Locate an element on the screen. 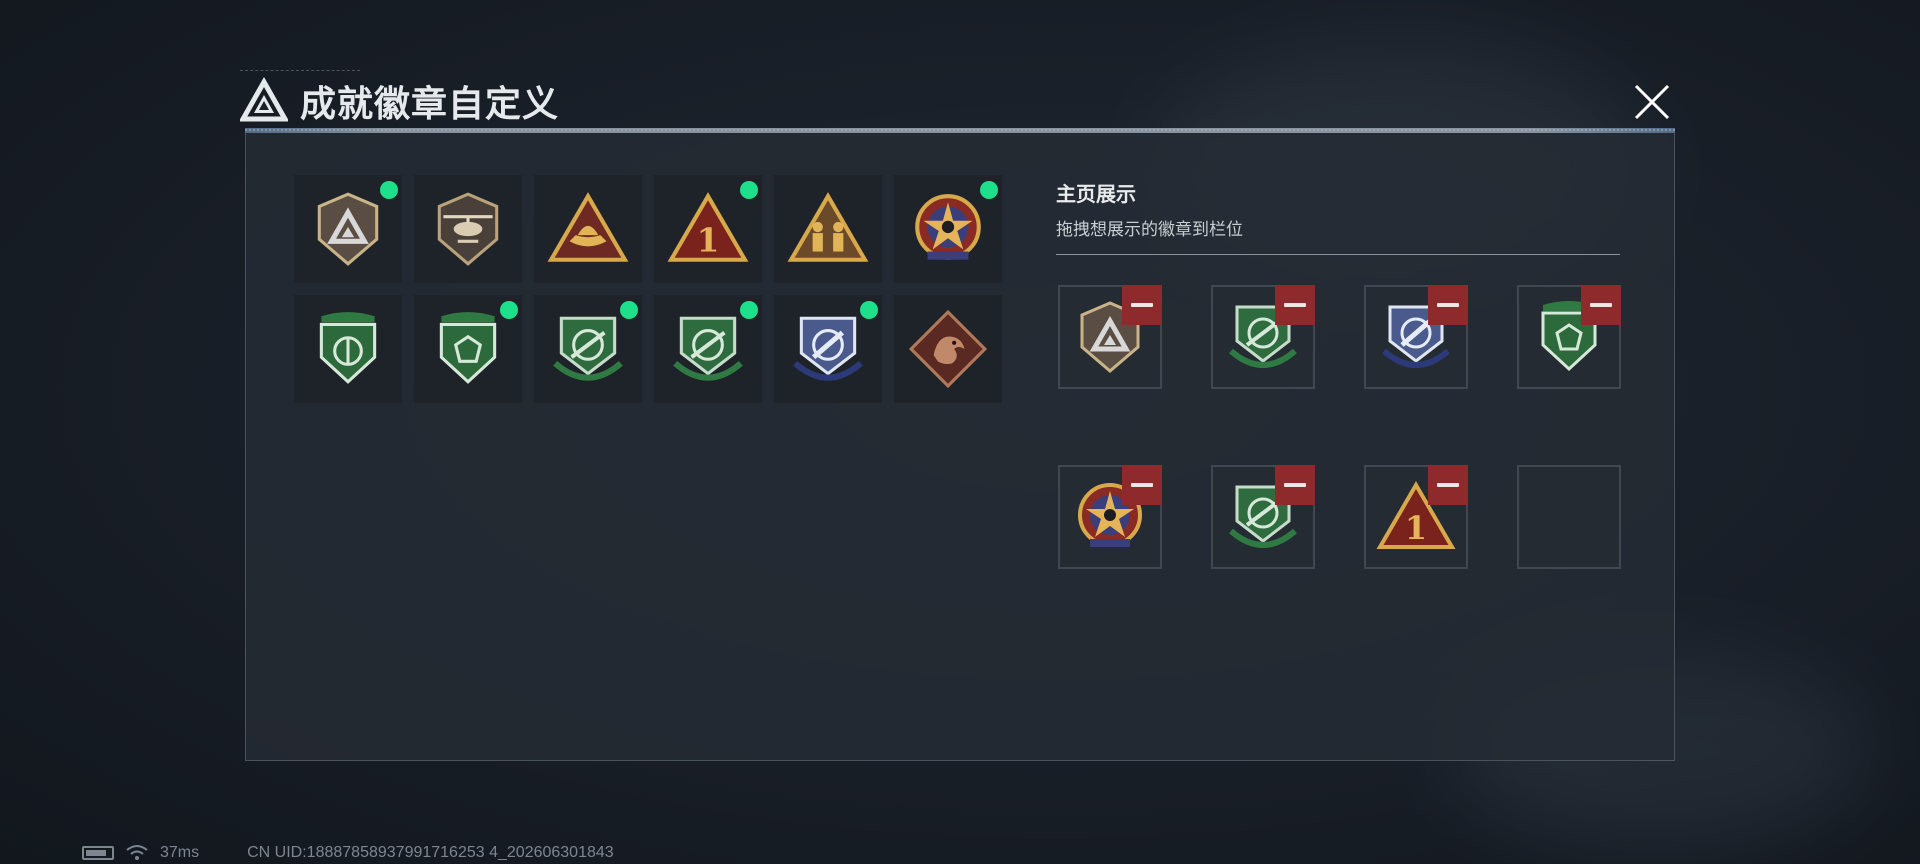 This screenshot has width=1920, height=864. soldiers-triangle-badge-icon is located at coordinates (828, 227).